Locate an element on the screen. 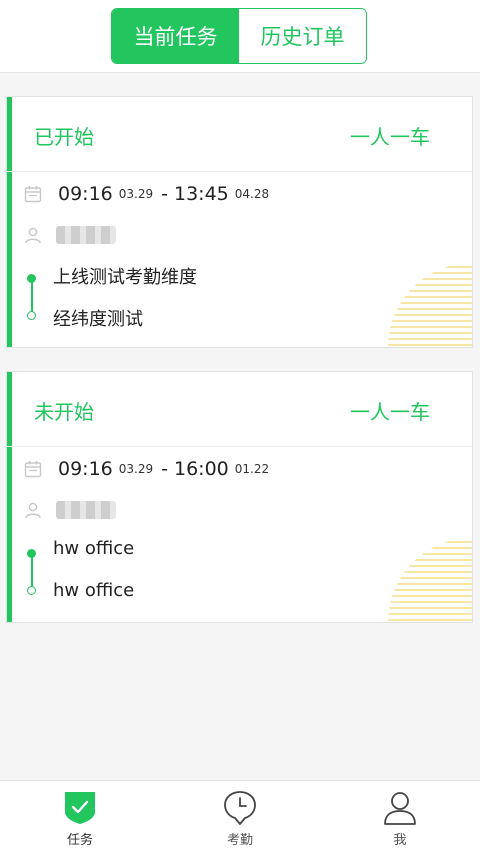  card-header: 未开始 一人一车 is located at coordinates (239, 409).